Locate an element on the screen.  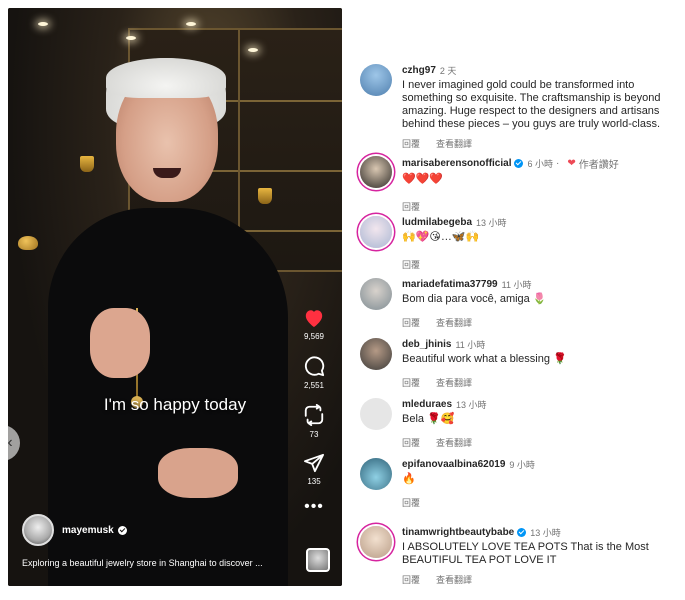
comment-username: mariadefatima37799 is located at coordinates (450, 284).